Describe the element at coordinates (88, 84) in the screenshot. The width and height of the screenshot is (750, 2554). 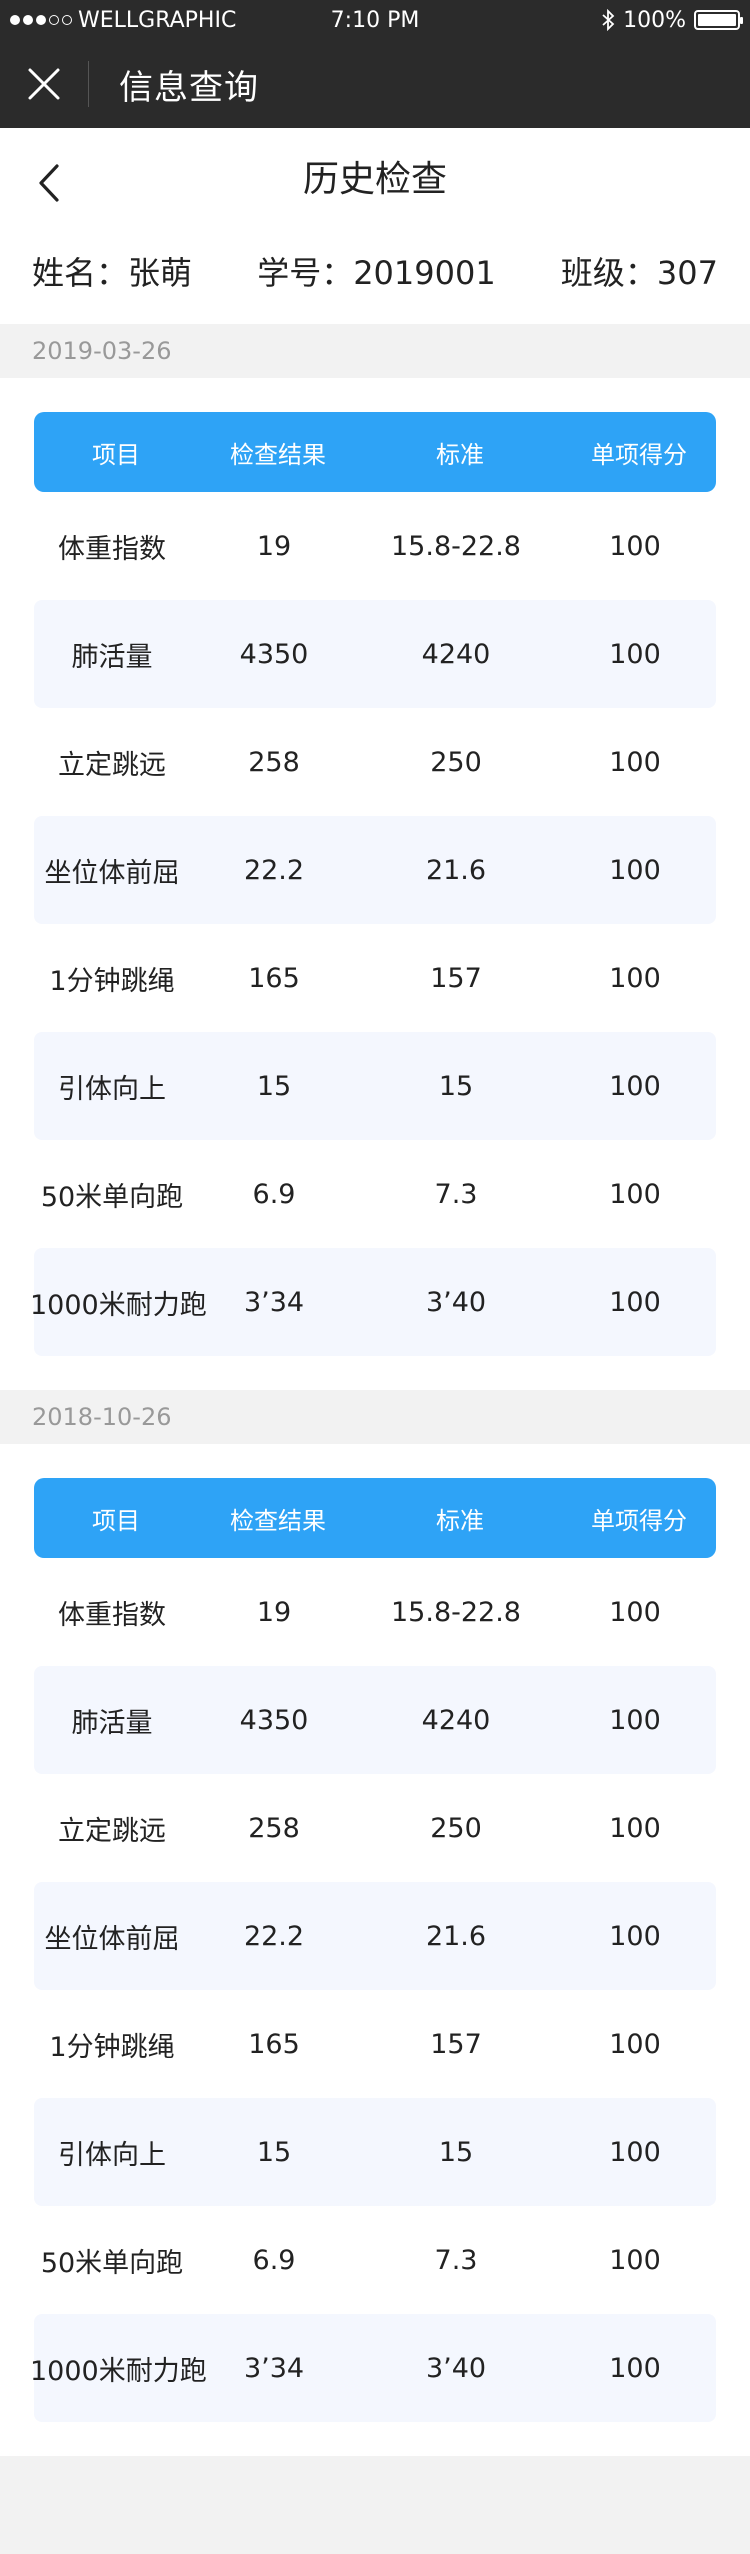
I see `nav-divider` at that location.